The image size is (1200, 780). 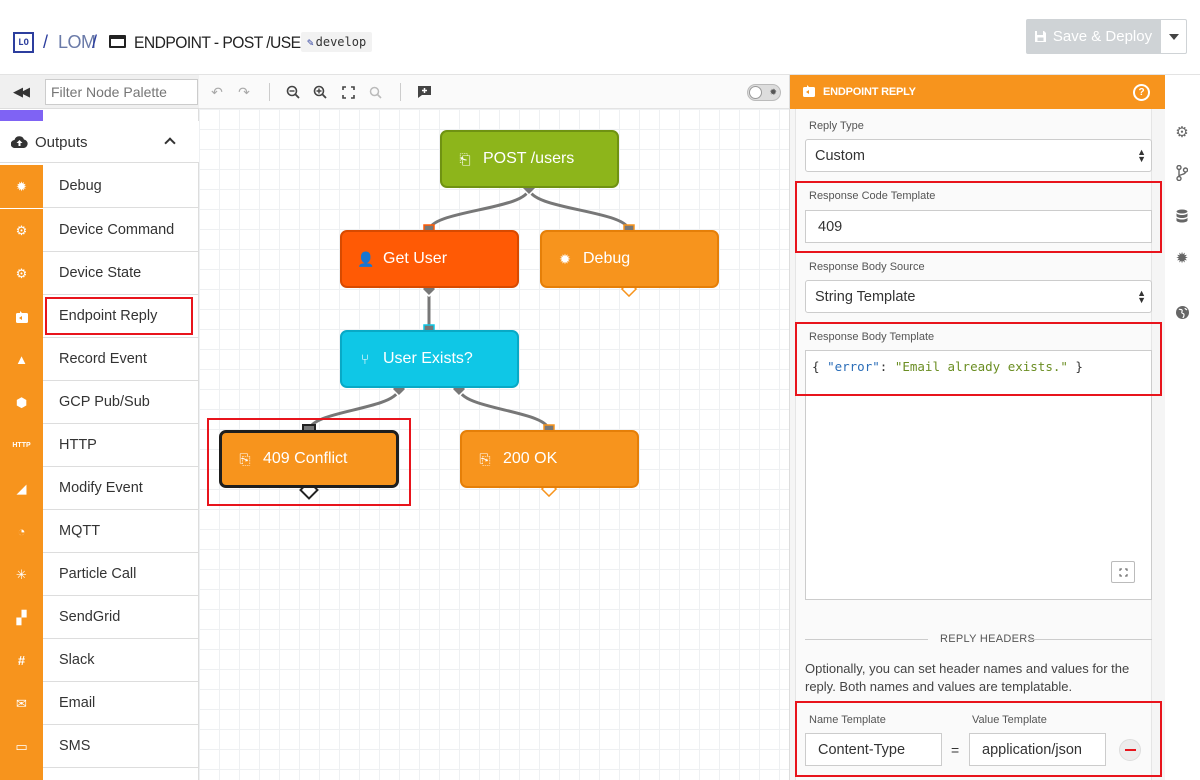 What do you see at coordinates (1182, 132) in the screenshot?
I see `gear-icon: ⚙` at bounding box center [1182, 132].